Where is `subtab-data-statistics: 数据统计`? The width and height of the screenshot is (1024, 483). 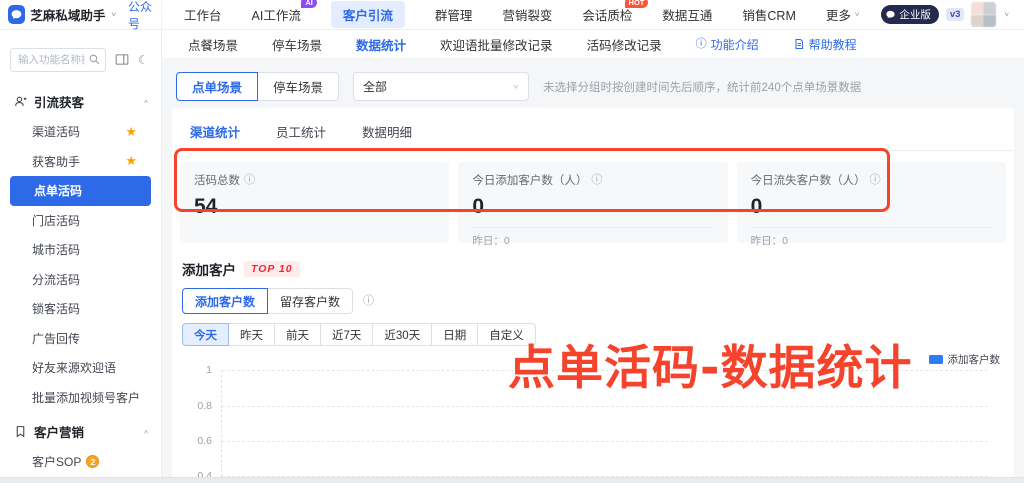 subtab-data-statistics: 数据统计 is located at coordinates (381, 44).